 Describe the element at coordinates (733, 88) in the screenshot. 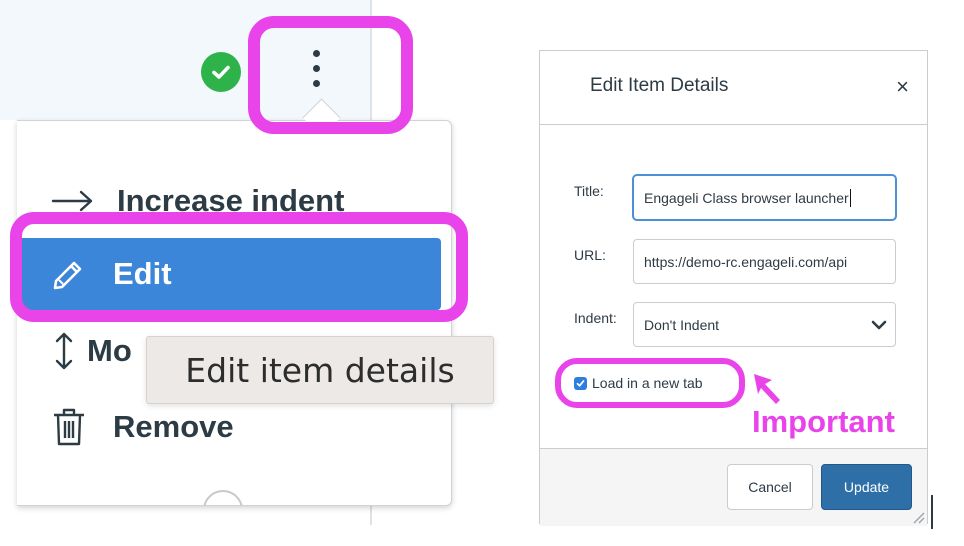

I see `dialog-header: Edit Item Details ×` at that location.